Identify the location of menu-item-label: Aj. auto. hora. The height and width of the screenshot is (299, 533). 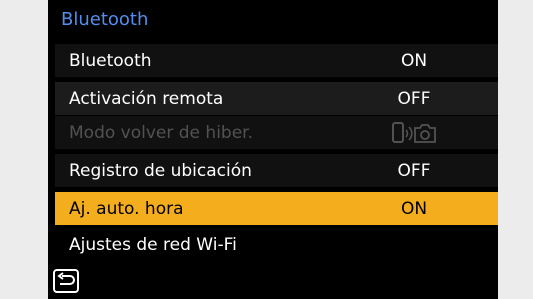
(126, 209).